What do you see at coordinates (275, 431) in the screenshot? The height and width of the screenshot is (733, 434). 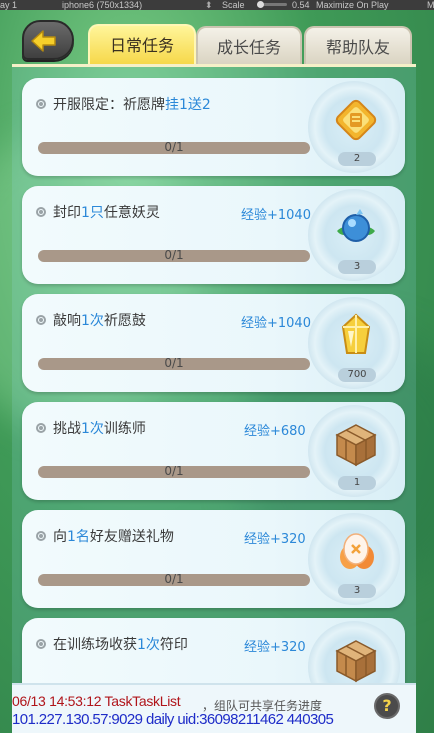 I see `exp-reward: 经验+680` at bounding box center [275, 431].